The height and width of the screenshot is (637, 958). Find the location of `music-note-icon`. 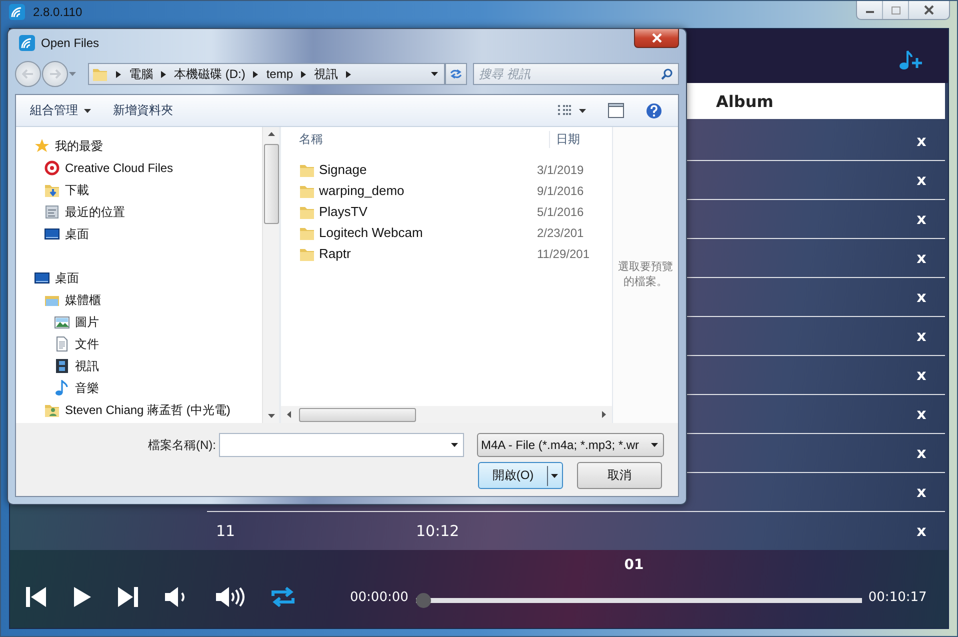

music-note-icon is located at coordinates (62, 388).